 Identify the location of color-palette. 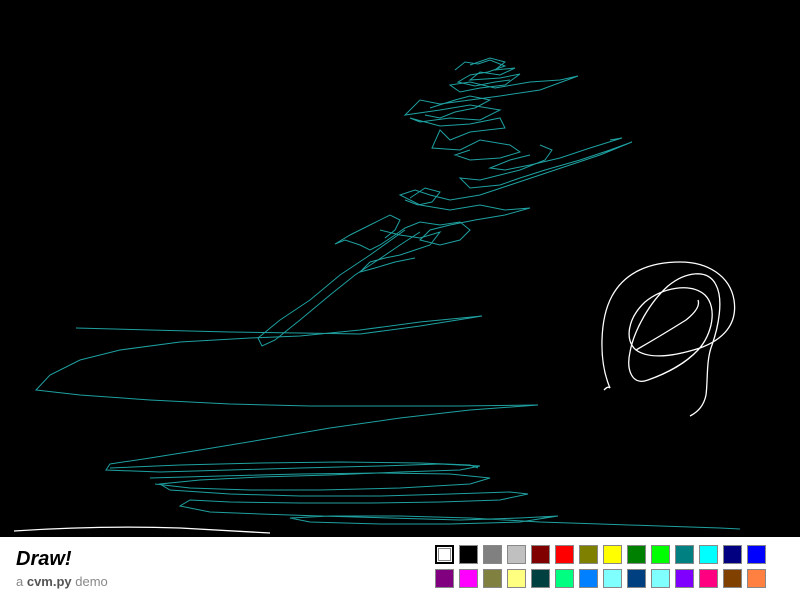
(600, 566).